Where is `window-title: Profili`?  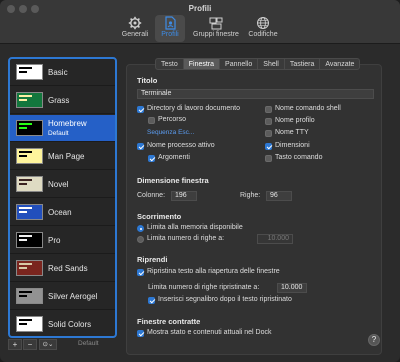 window-title: Profili is located at coordinates (200, 8).